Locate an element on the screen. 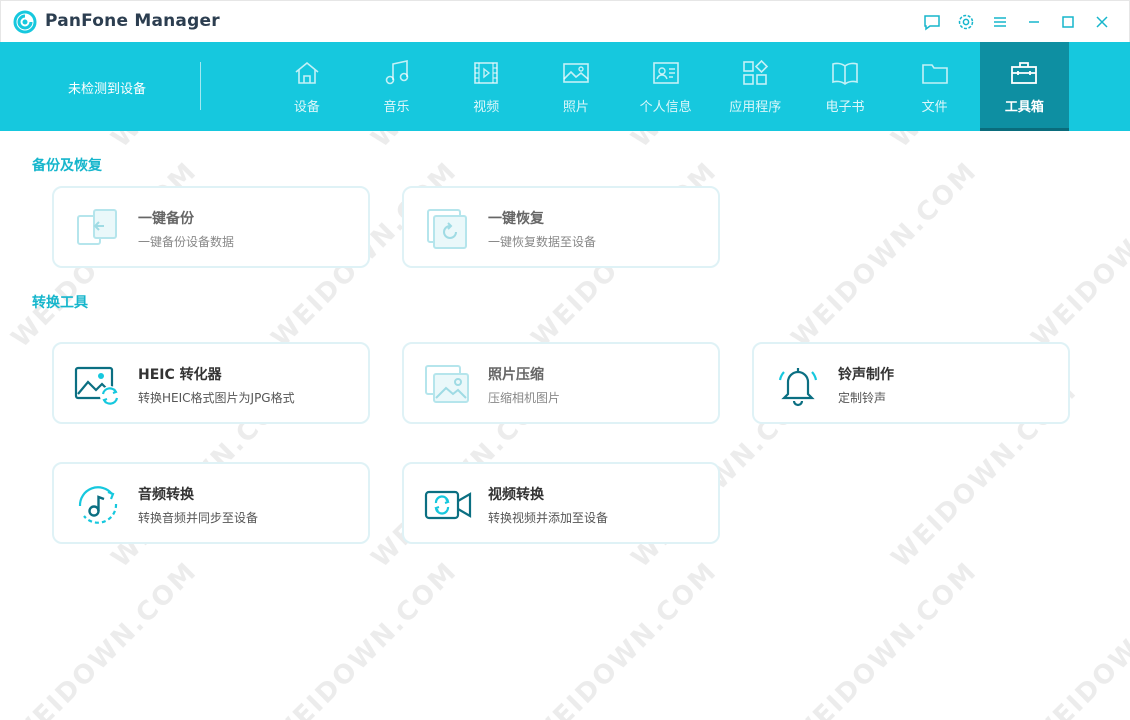 This screenshot has height=720, width=1130. feedback-button is located at coordinates (932, 22).